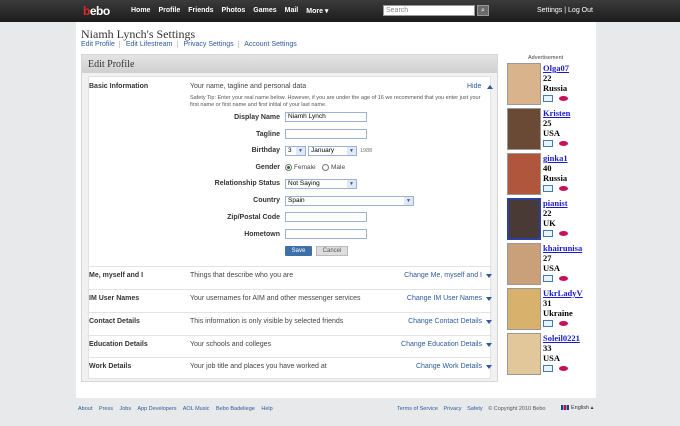 The height and width of the screenshot is (426, 680). I want to click on chevron-up-icon, so click(490, 87).